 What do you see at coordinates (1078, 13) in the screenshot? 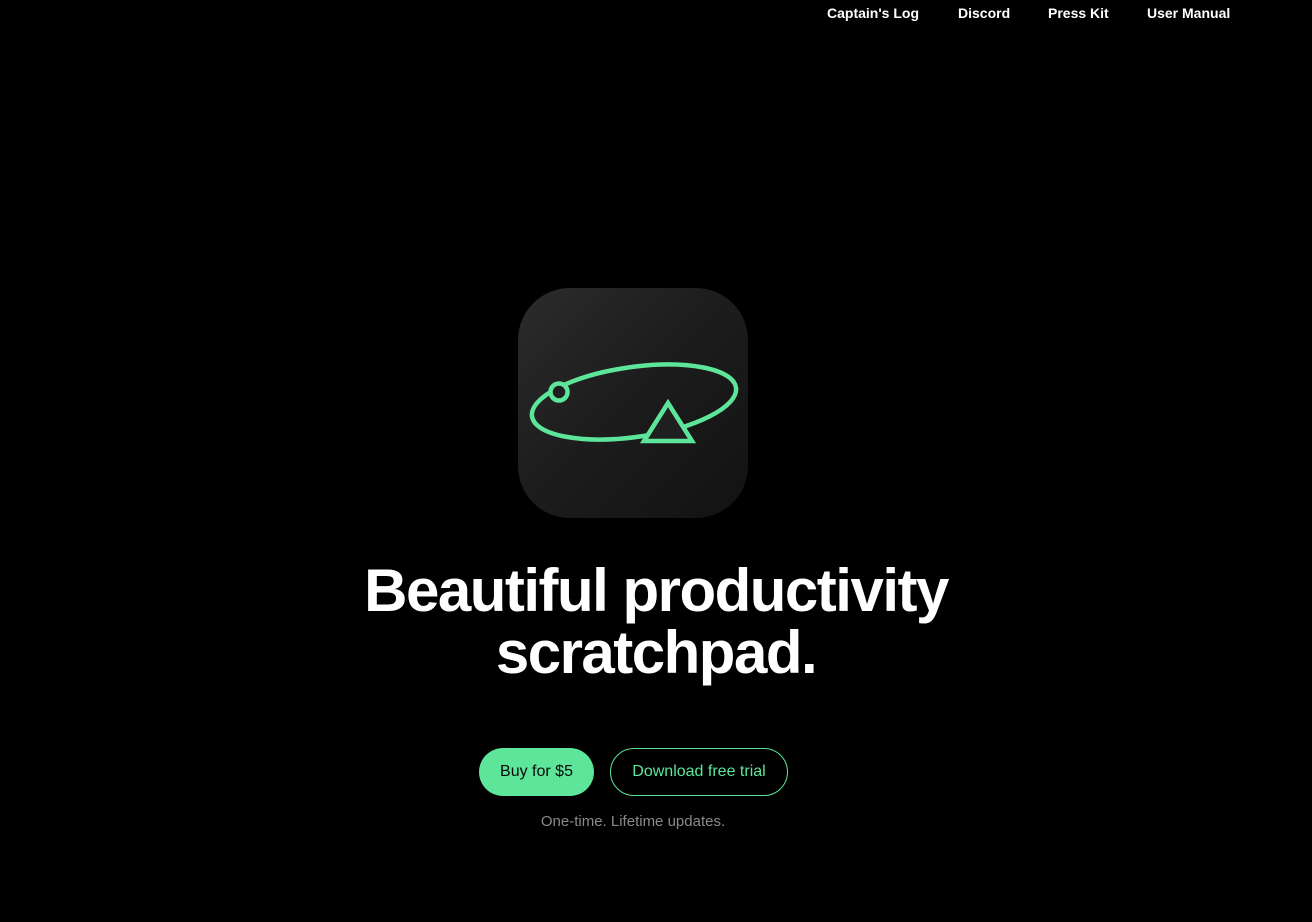
I see `nav-link-press-kit: Press Kit` at bounding box center [1078, 13].